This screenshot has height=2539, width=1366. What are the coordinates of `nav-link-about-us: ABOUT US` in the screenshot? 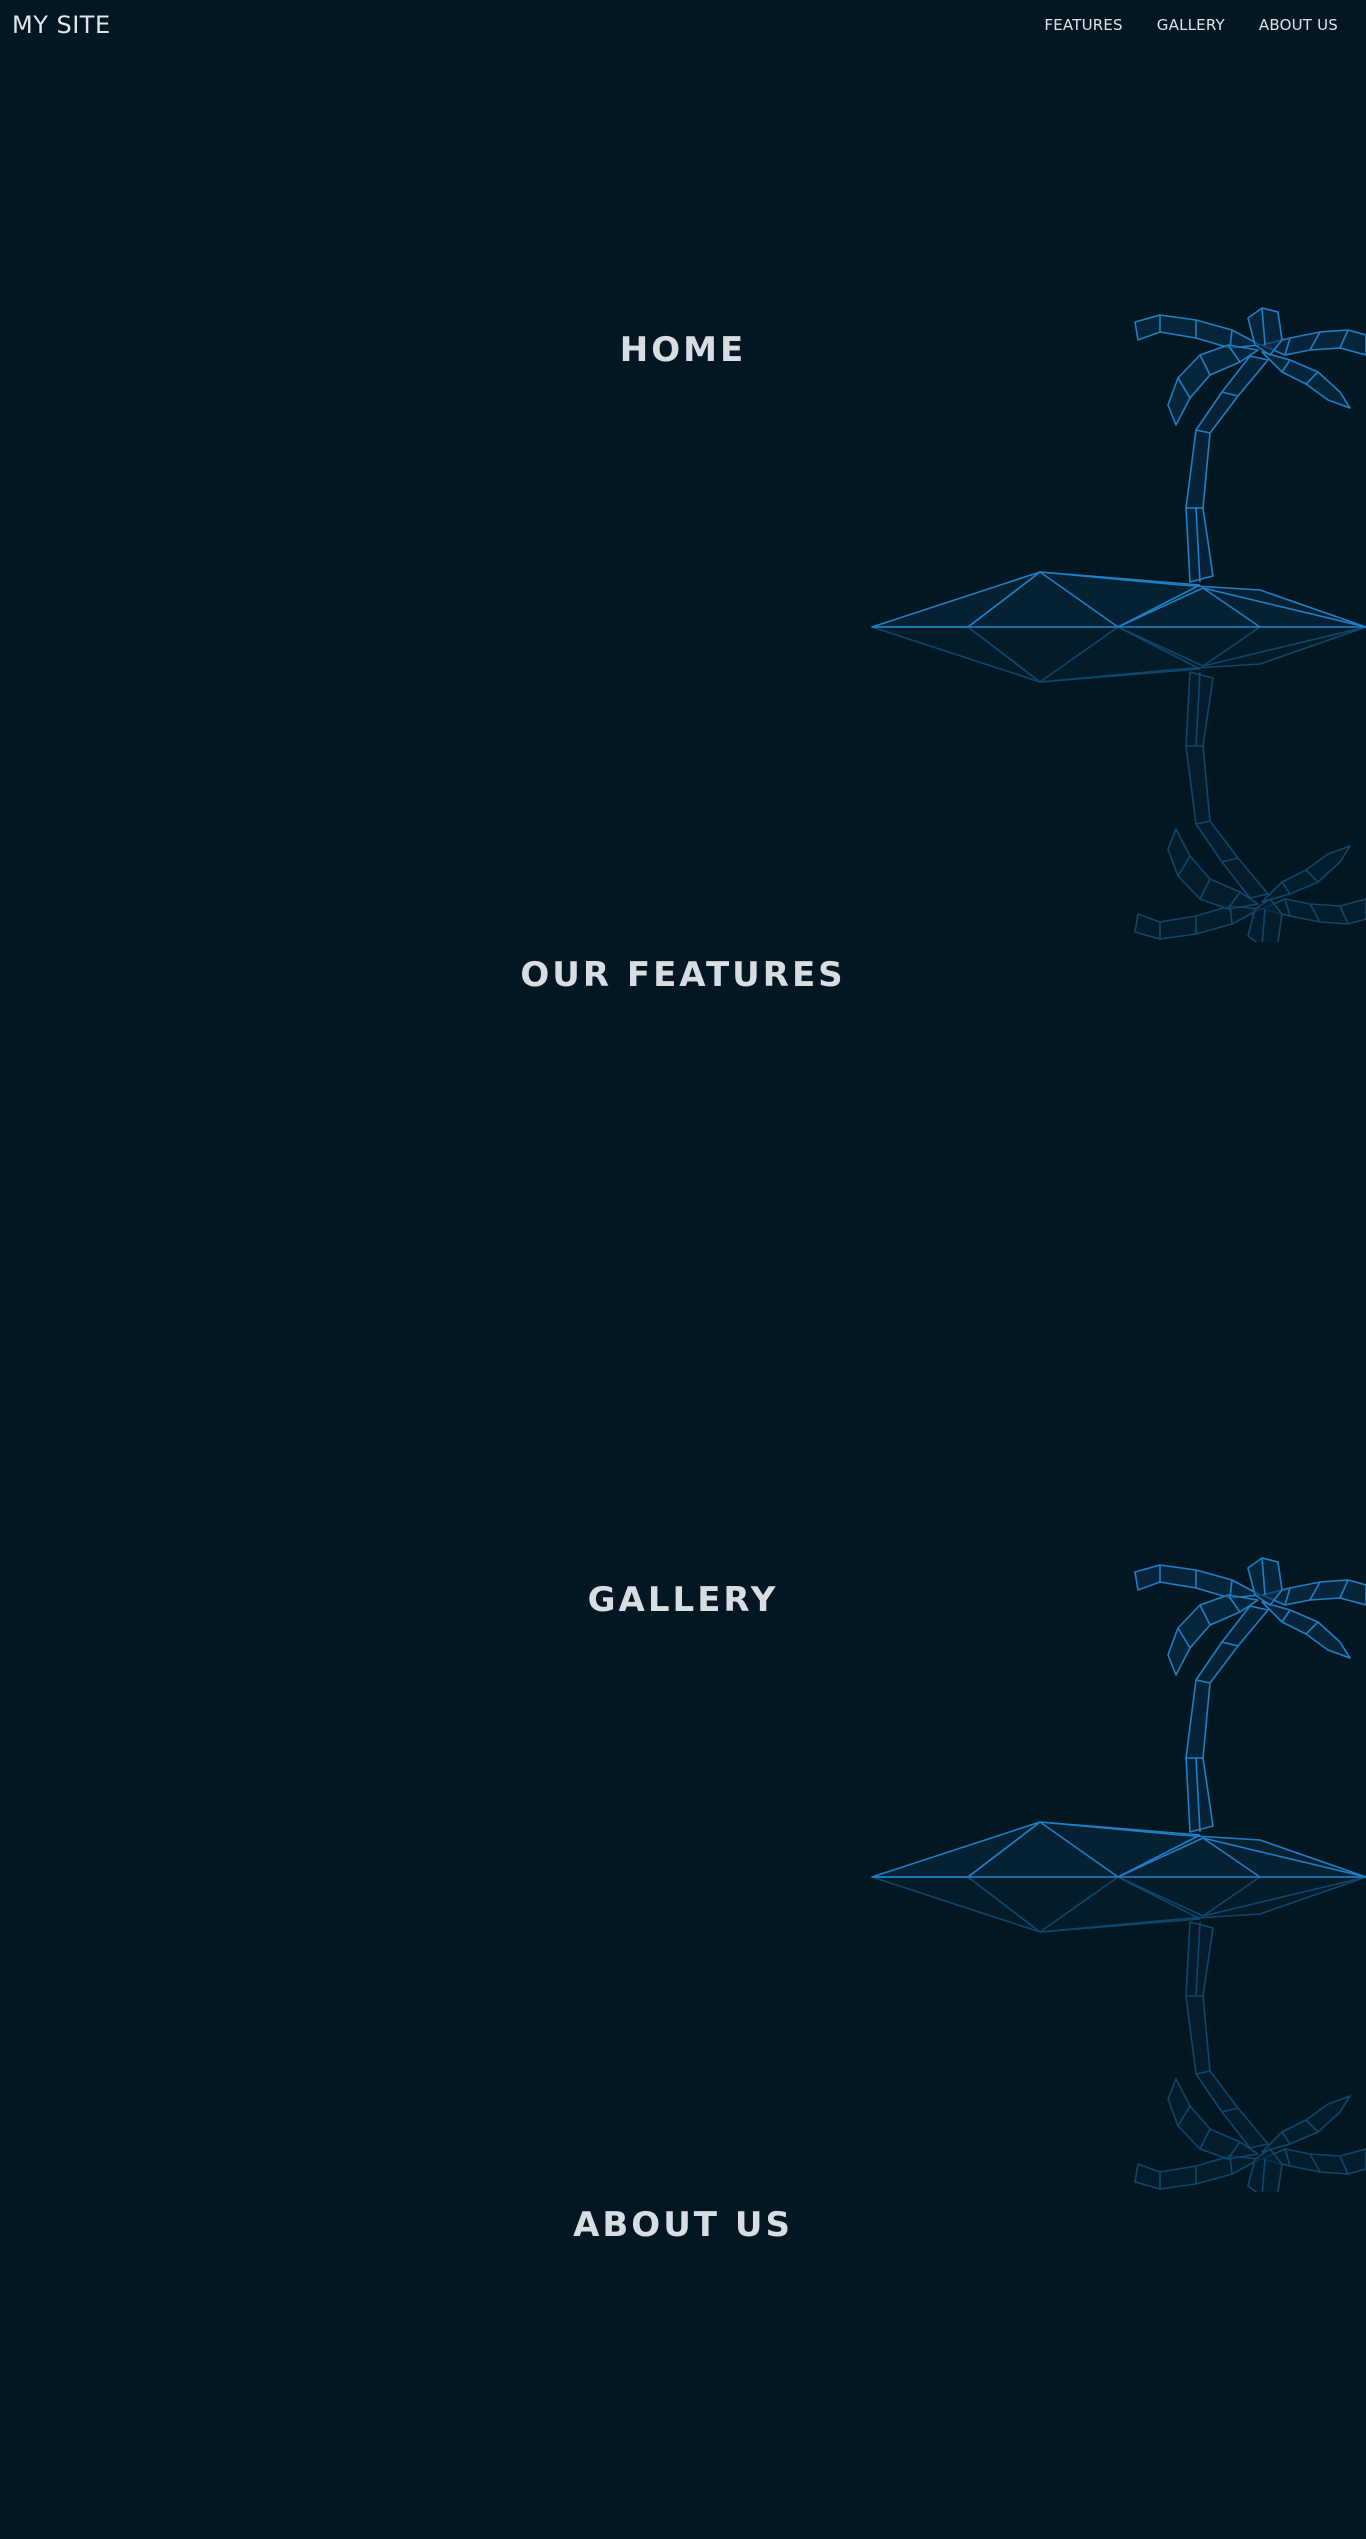 It's located at (1298, 25).